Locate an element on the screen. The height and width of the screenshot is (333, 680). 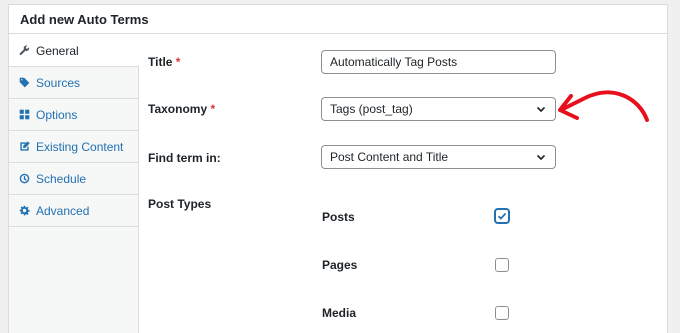
sidebar-item-advanced: Advanced is located at coordinates (73, 211).